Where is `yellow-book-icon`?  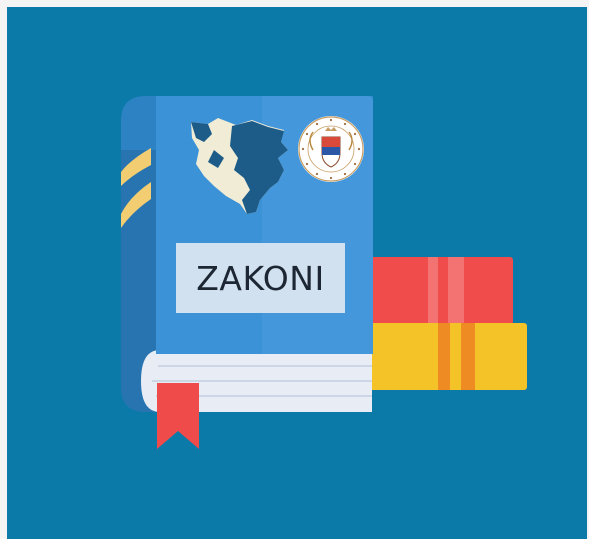 yellow-book-icon is located at coordinates (447, 356).